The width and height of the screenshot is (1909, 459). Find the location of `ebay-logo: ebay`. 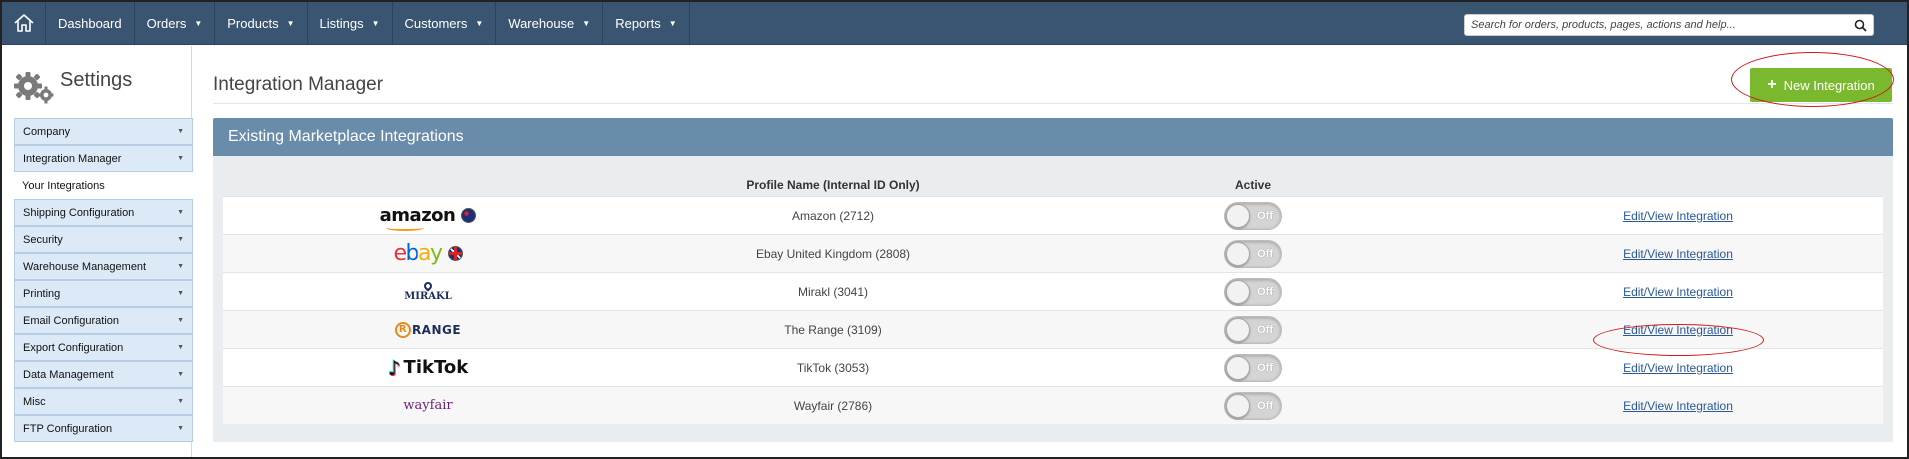

ebay-logo: ebay is located at coordinates (418, 253).